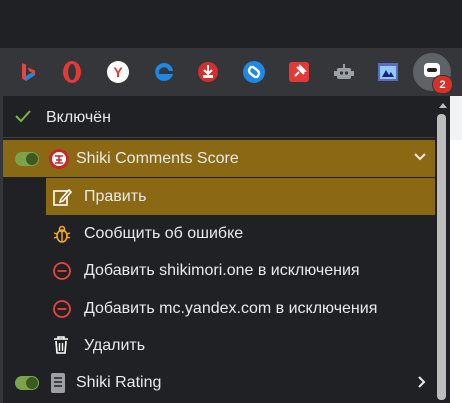 This screenshot has width=462, height=403. What do you see at coordinates (164, 72) in the screenshot?
I see `edge-icon` at bounding box center [164, 72].